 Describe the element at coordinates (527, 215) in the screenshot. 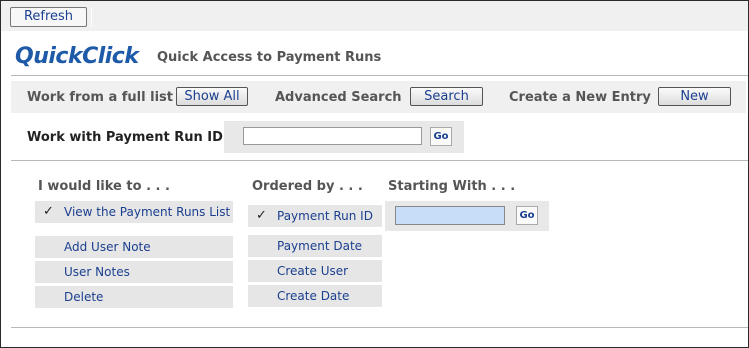

I see `starting-with-go-button: Go` at that location.